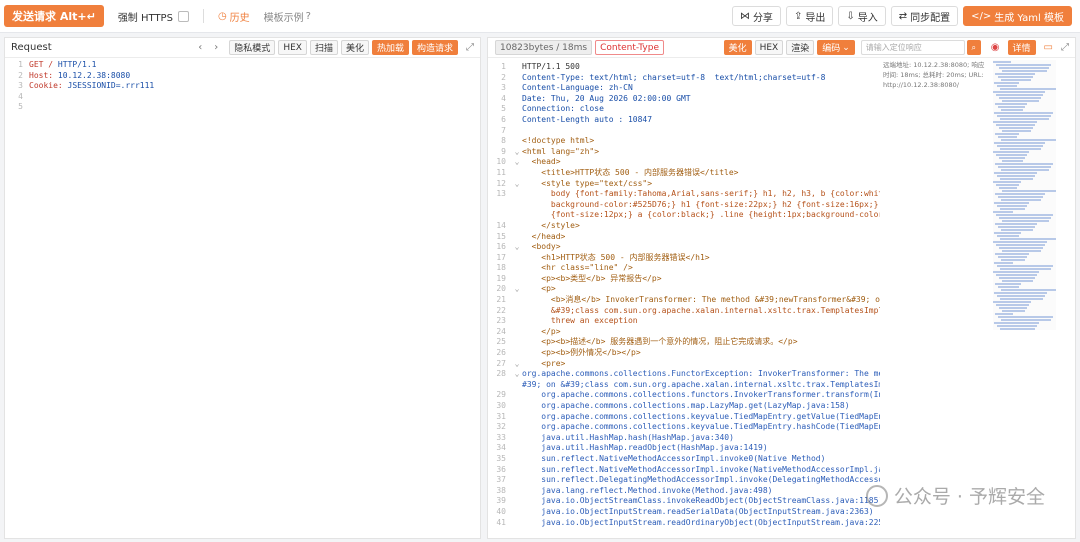  Describe the element at coordinates (54, 16) in the screenshot. I see `send-request-button: 发送请求 Alt+↵` at that location.